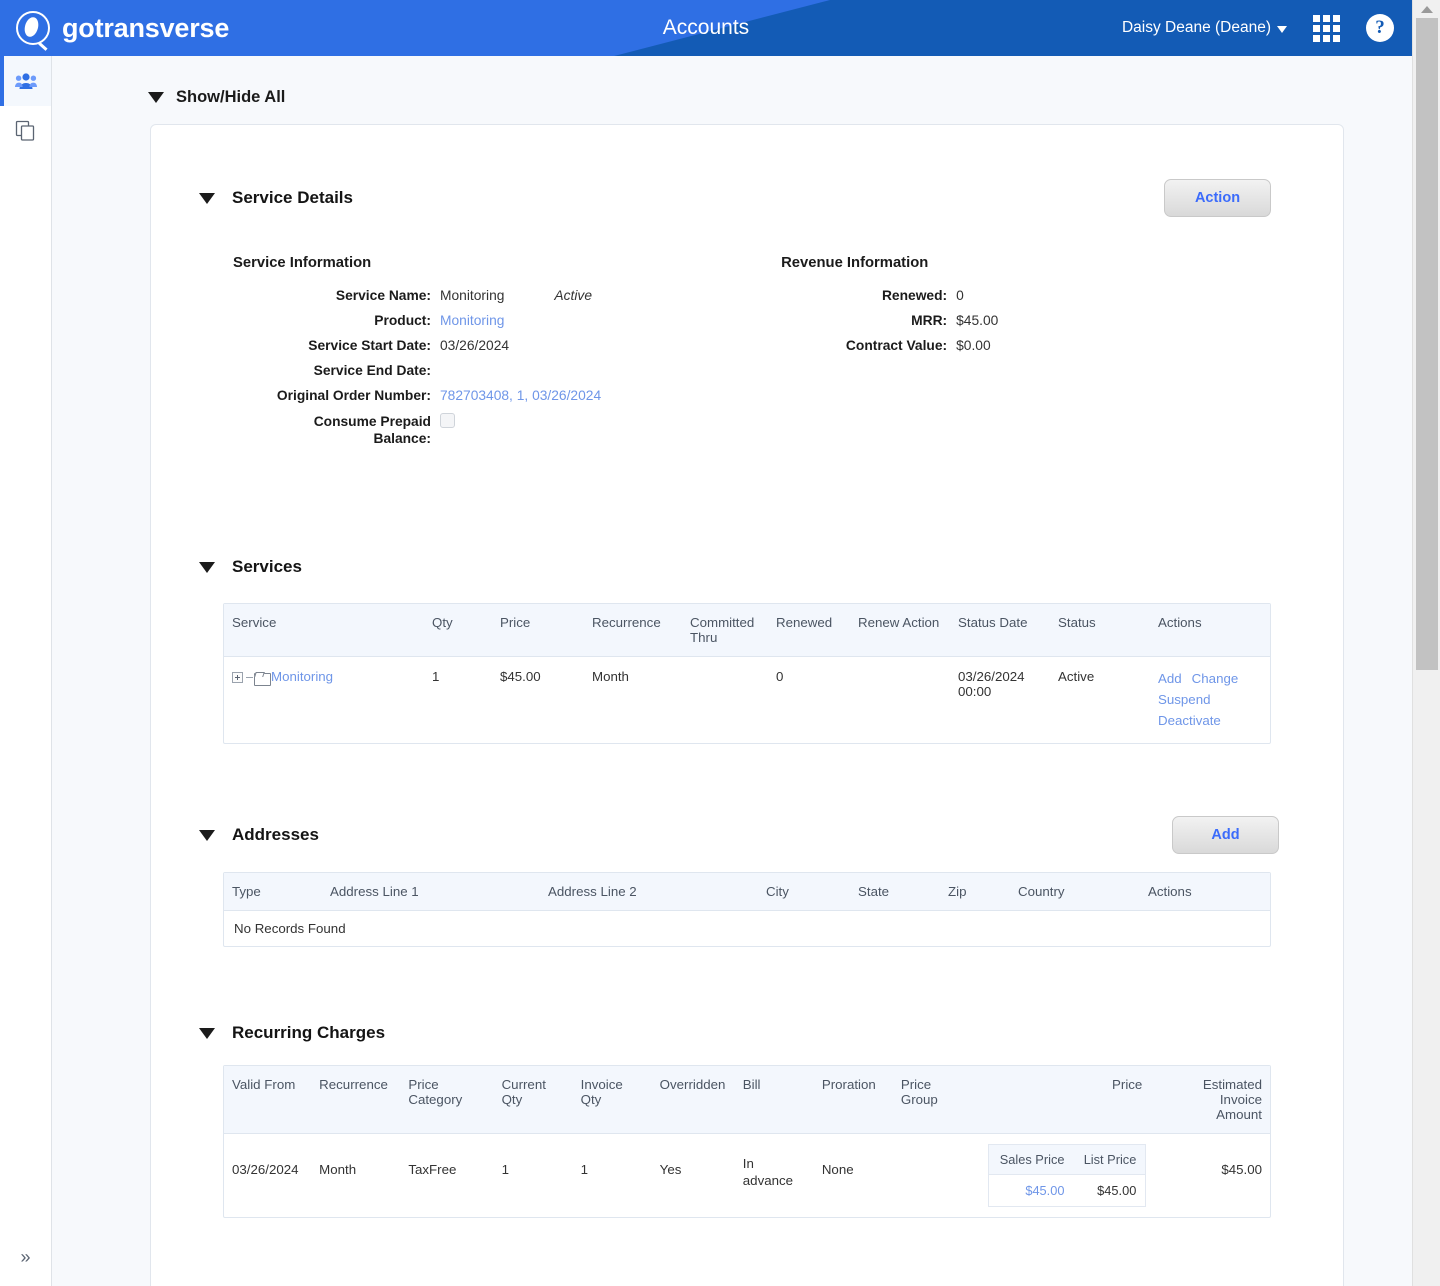 The width and height of the screenshot is (1440, 1286). Describe the element at coordinates (725, 700) in the screenshot. I see `cell-committed-thru` at that location.